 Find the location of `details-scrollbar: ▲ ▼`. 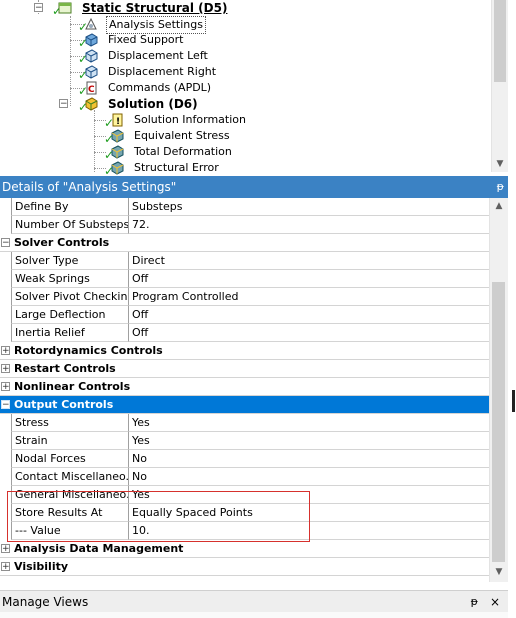

details-scrollbar: ▲ ▼ is located at coordinates (498, 390).